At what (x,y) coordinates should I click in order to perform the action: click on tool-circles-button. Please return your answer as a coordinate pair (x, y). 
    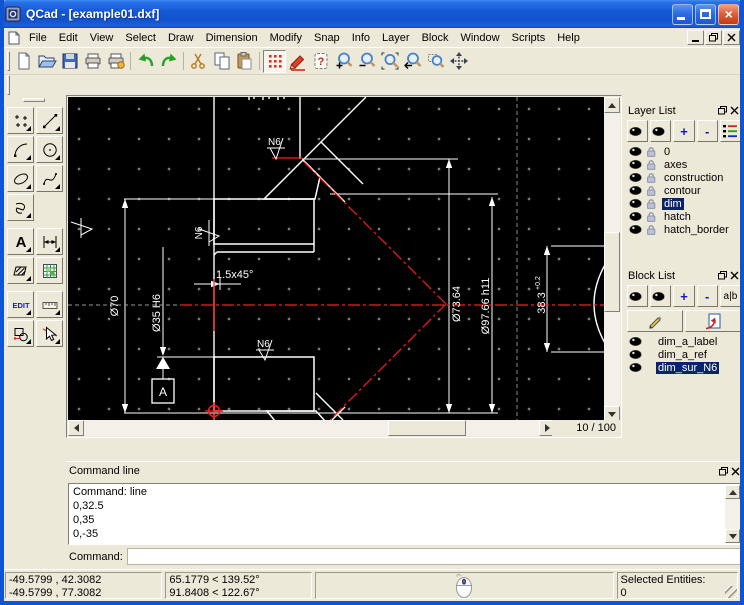
    Looking at the image, I should click on (49, 149).